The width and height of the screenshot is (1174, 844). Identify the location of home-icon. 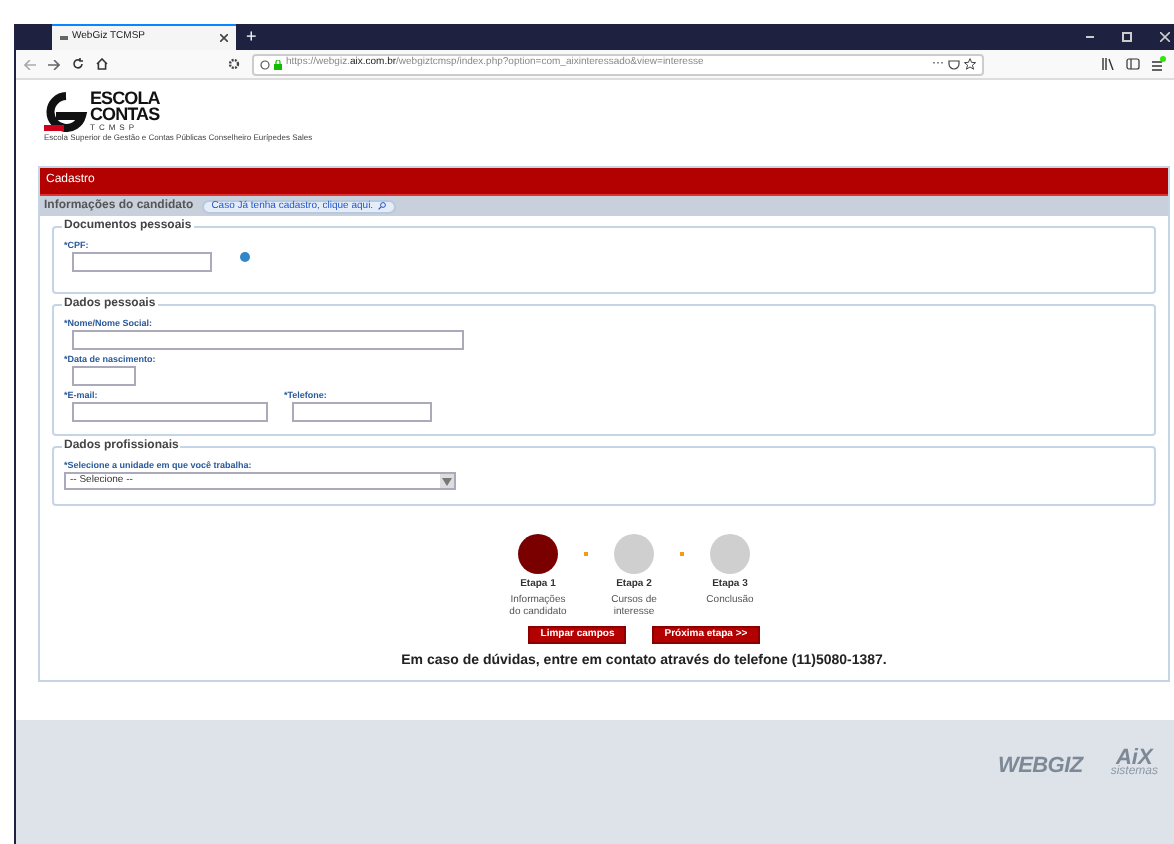
(102, 64).